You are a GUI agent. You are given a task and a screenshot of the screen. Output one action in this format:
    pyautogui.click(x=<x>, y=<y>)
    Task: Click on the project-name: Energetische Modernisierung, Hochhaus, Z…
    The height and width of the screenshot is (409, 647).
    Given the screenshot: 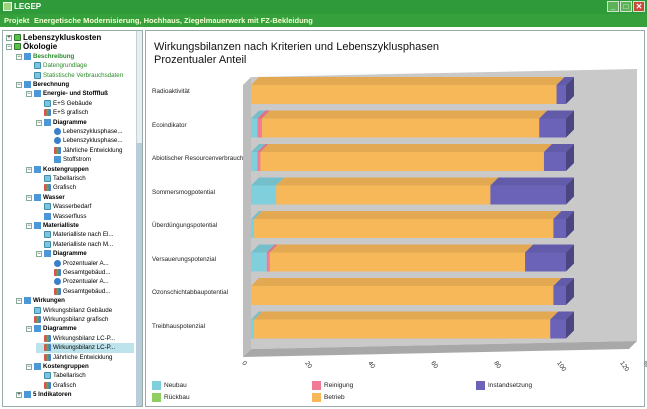 What is the action you would take?
    pyautogui.click(x=173, y=20)
    